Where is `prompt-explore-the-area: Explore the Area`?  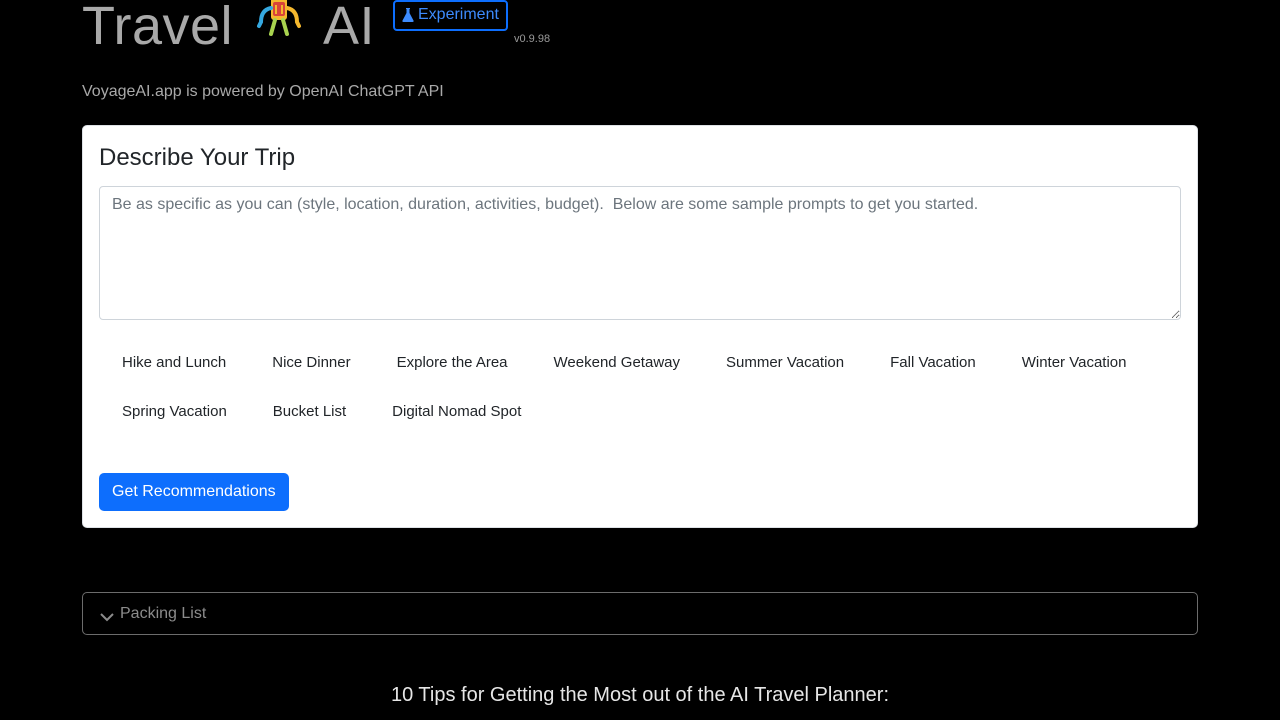 prompt-explore-the-area: Explore the Area is located at coordinates (452, 363).